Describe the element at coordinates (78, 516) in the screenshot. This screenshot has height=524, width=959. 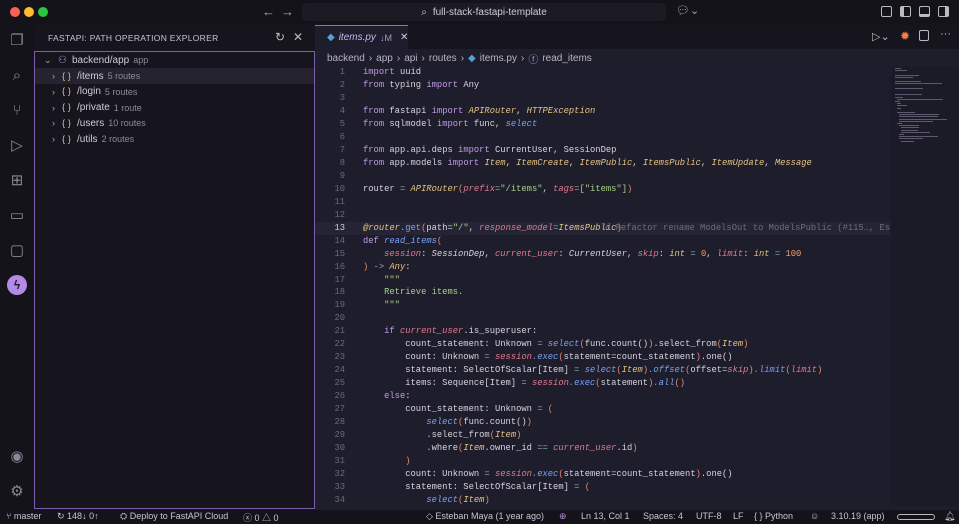
I see `sync-status: ↻ 148↓ 0↑` at that location.